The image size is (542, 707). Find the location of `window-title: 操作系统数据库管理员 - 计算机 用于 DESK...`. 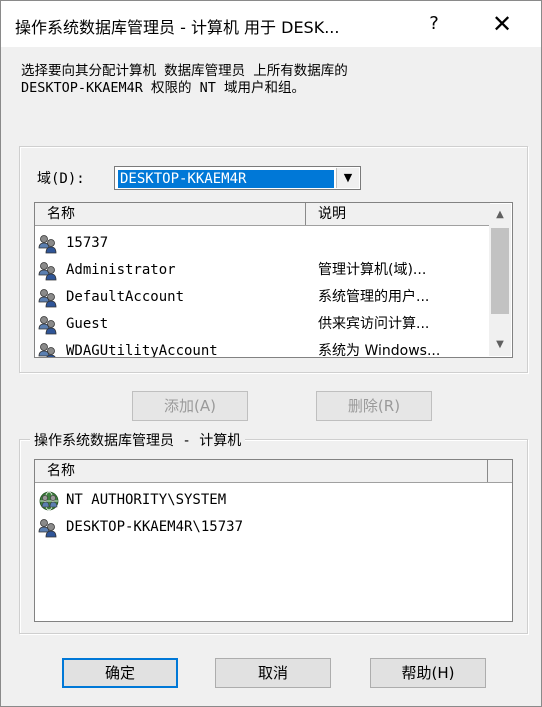

window-title: 操作系统数据库管理员 - 计算机 用于 DESK... is located at coordinates (177, 27).